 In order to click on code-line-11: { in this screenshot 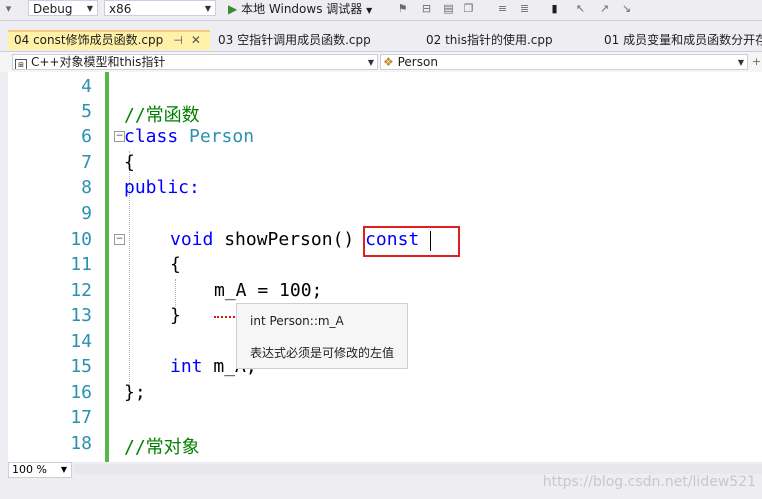, I will do `click(175, 264)`.